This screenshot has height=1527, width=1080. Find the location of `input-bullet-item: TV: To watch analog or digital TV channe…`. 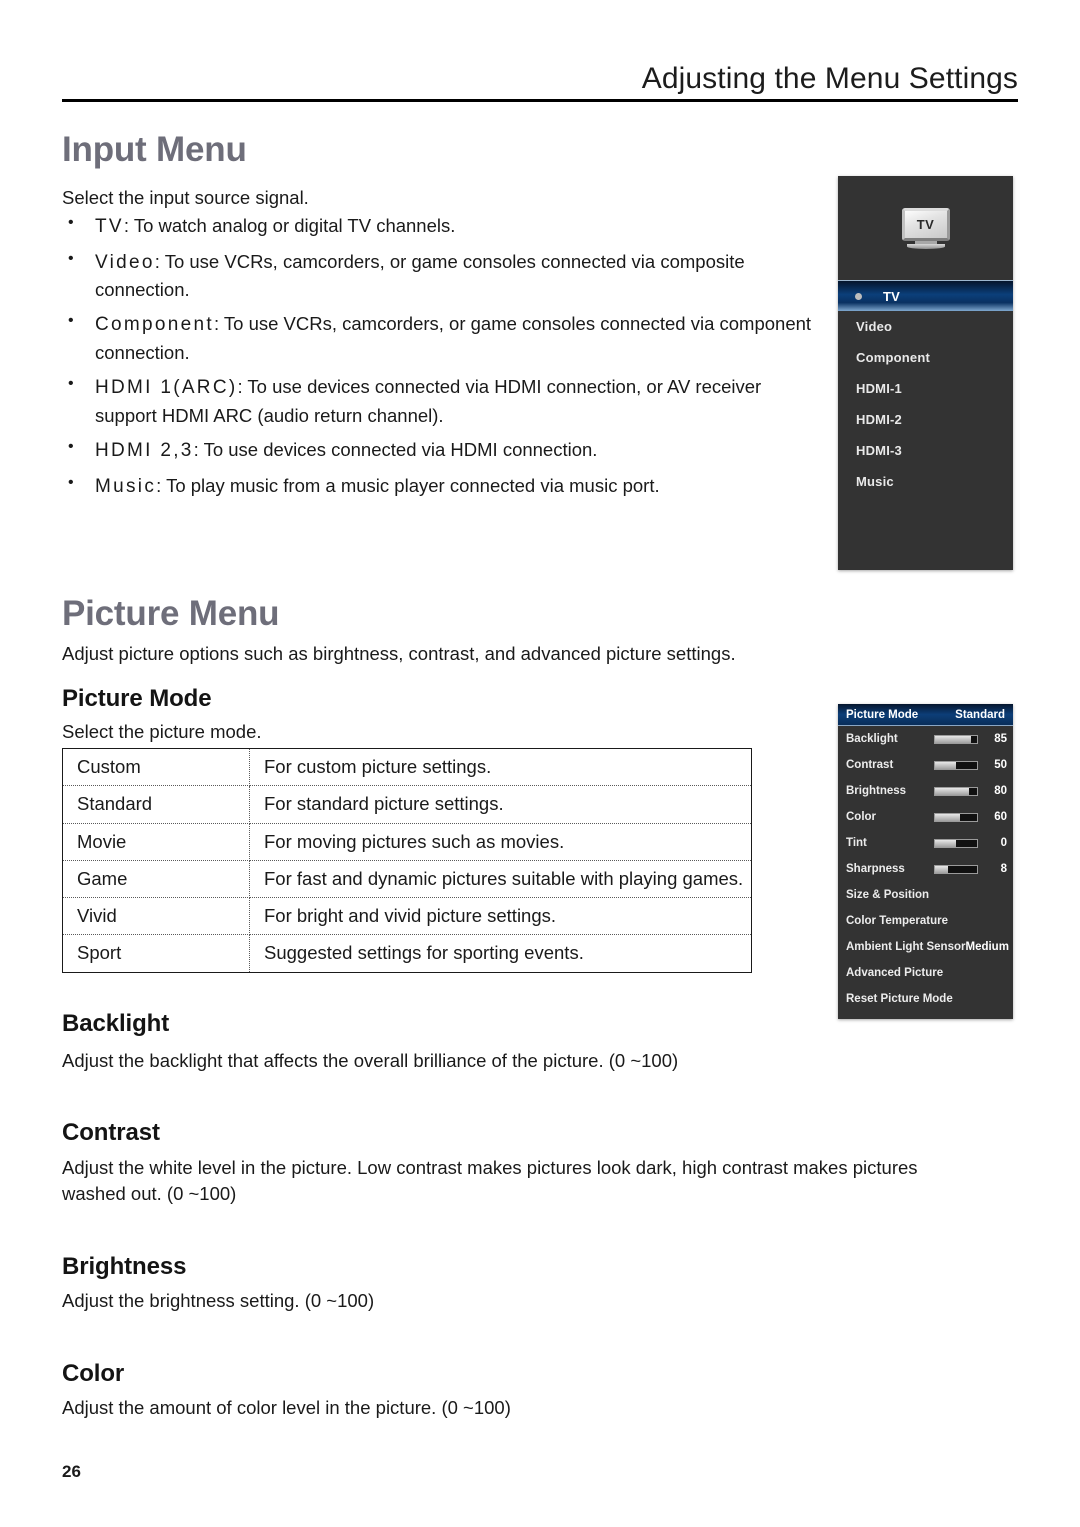

input-bullet-item: TV: To watch analog or digital TV channe… is located at coordinates (442, 226).